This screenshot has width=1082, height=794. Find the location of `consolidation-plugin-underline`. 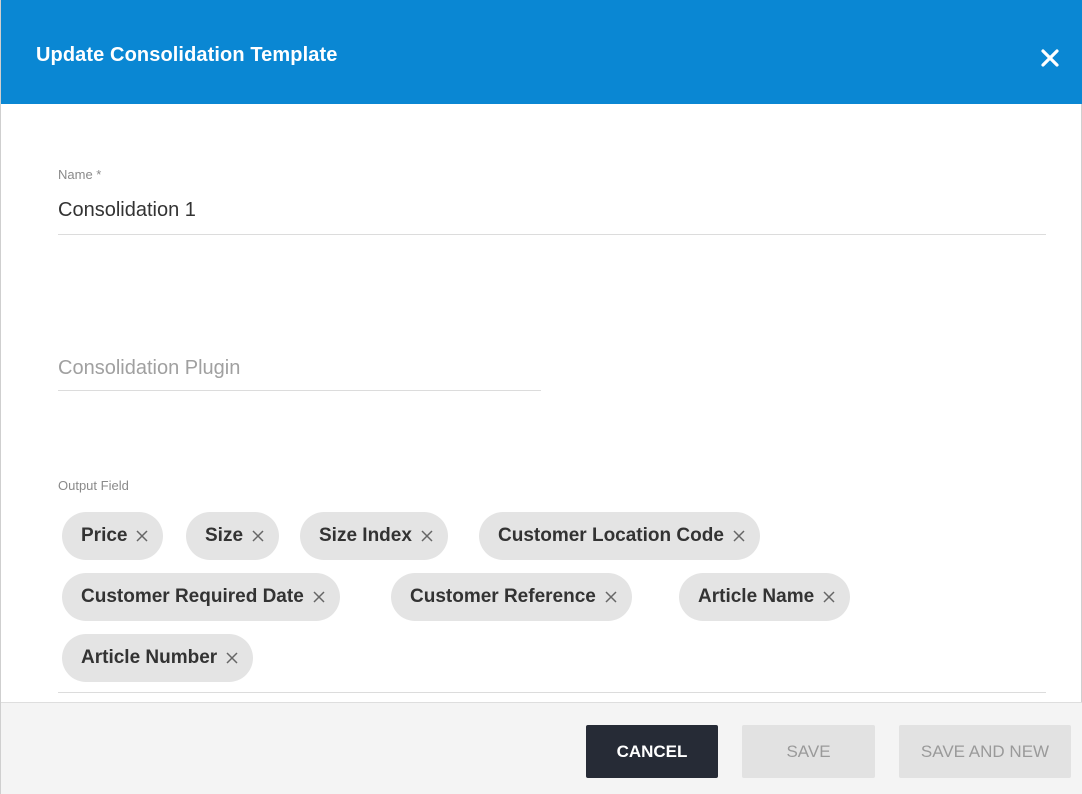

consolidation-plugin-underline is located at coordinates (299, 390).